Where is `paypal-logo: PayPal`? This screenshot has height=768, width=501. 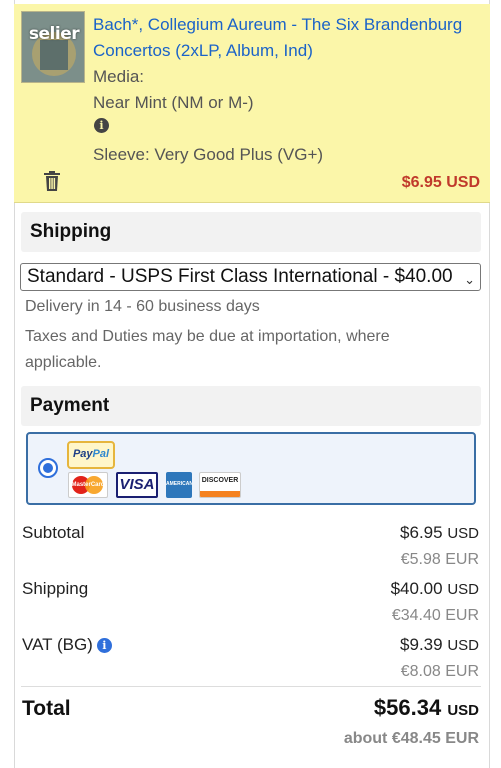 paypal-logo: PayPal is located at coordinates (91, 455).